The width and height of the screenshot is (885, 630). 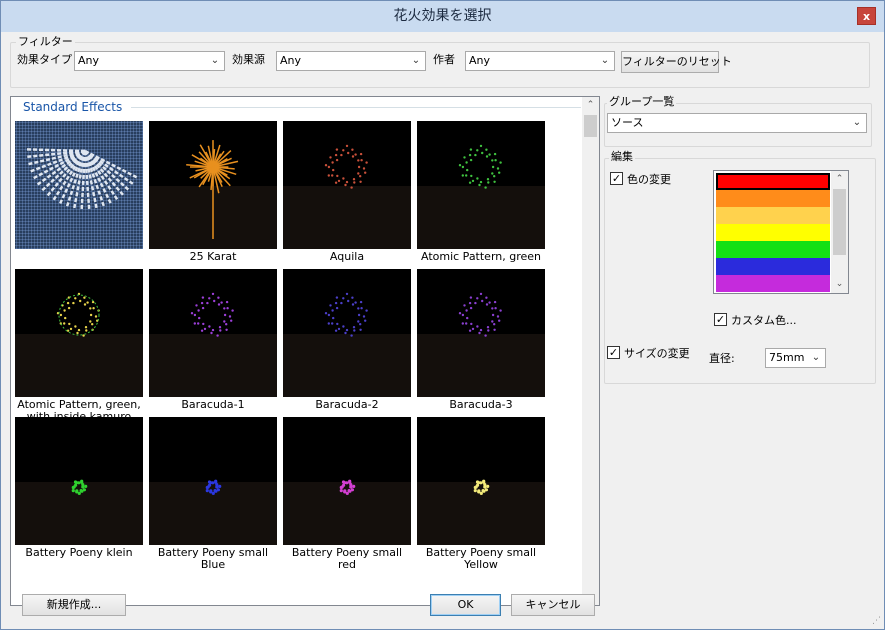 I want to click on change-size-checkbox: ✓, so click(x=613, y=352).